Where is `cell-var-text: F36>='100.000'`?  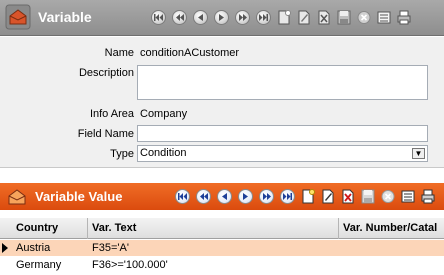 cell-var-text: F36>='100.000' is located at coordinates (130, 265).